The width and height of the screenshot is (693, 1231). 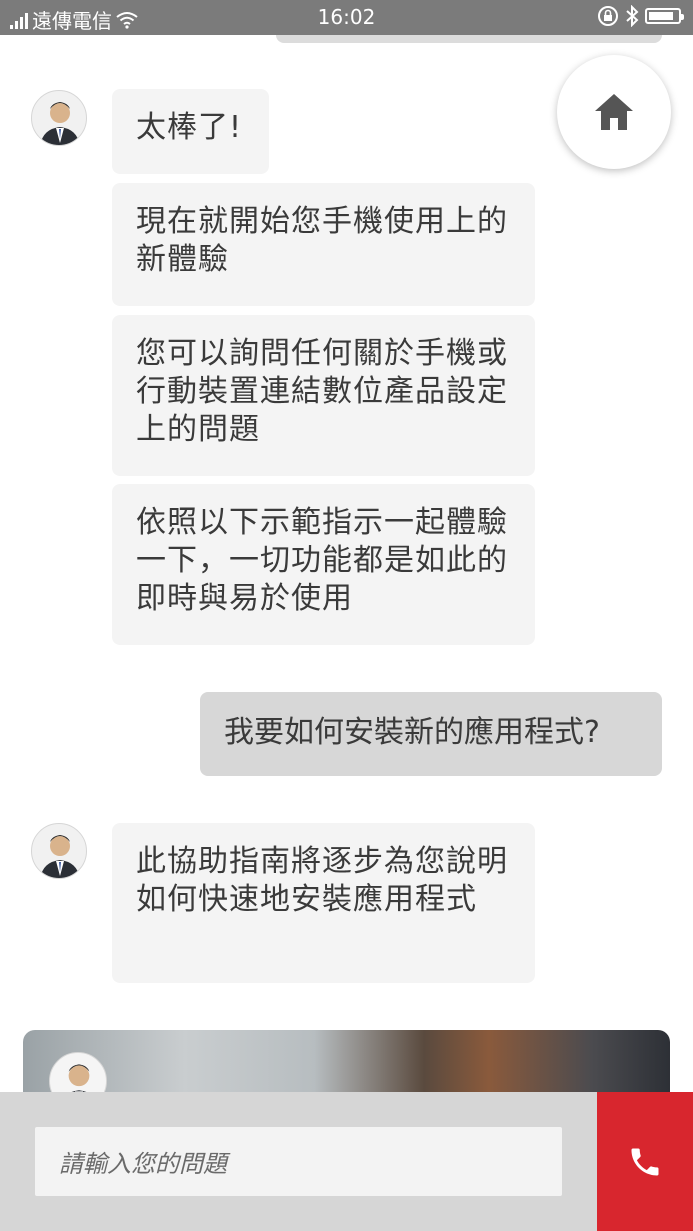 I want to click on bluetooth-icon, so click(x=632, y=16).